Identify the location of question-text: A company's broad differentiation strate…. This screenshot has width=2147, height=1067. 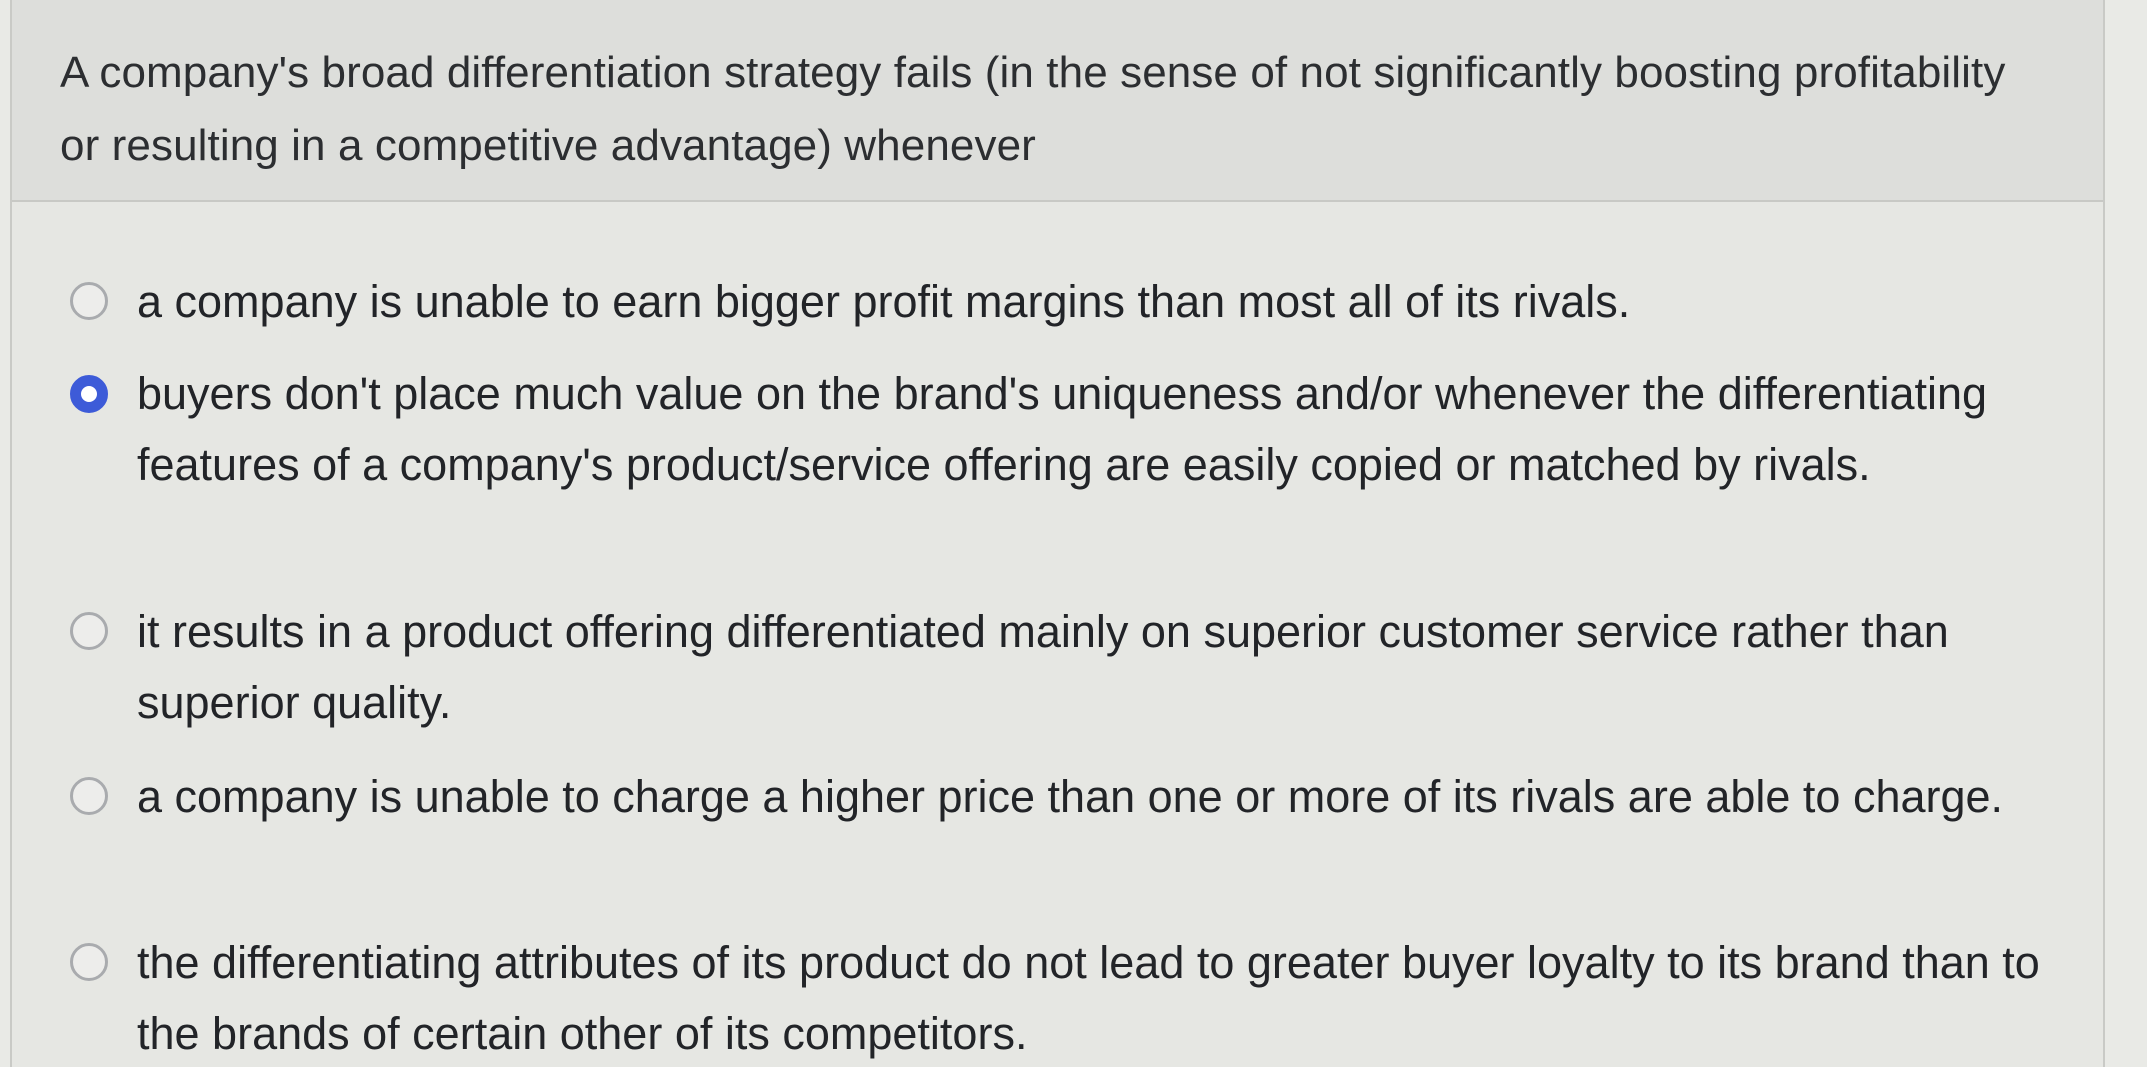
(1033, 109).